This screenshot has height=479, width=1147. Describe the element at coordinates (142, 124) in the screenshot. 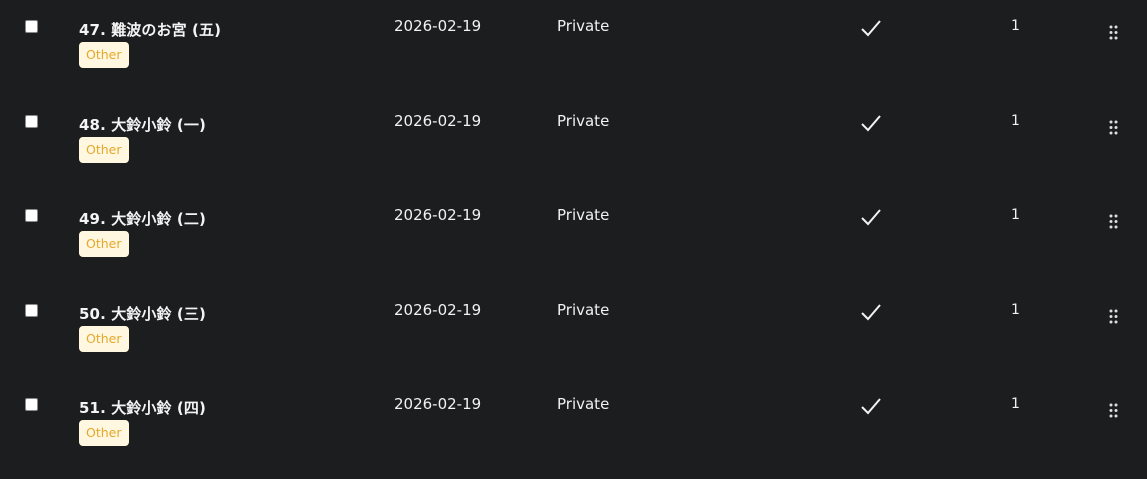

I see `item-title: 48. 大鈴小鈴 (一)` at that location.